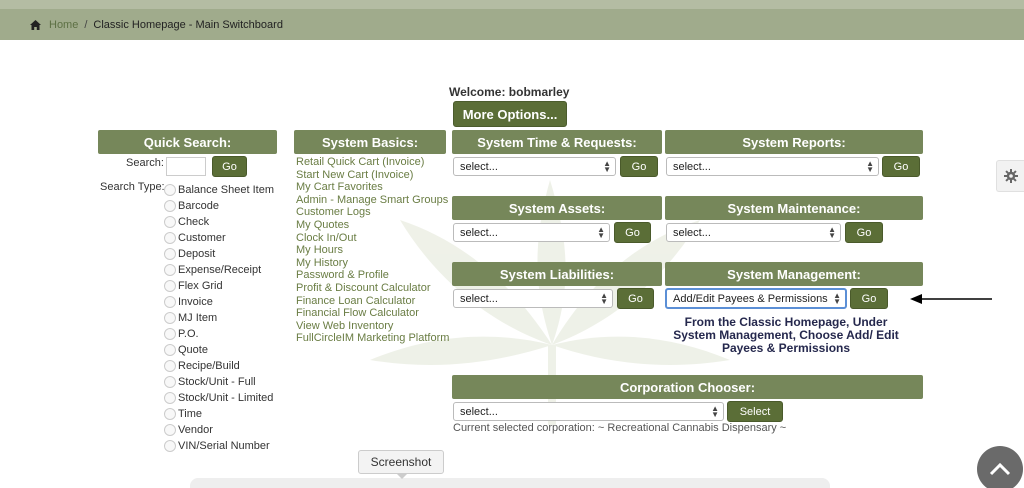  I want to click on scroll-to-top-button, so click(1000, 467).